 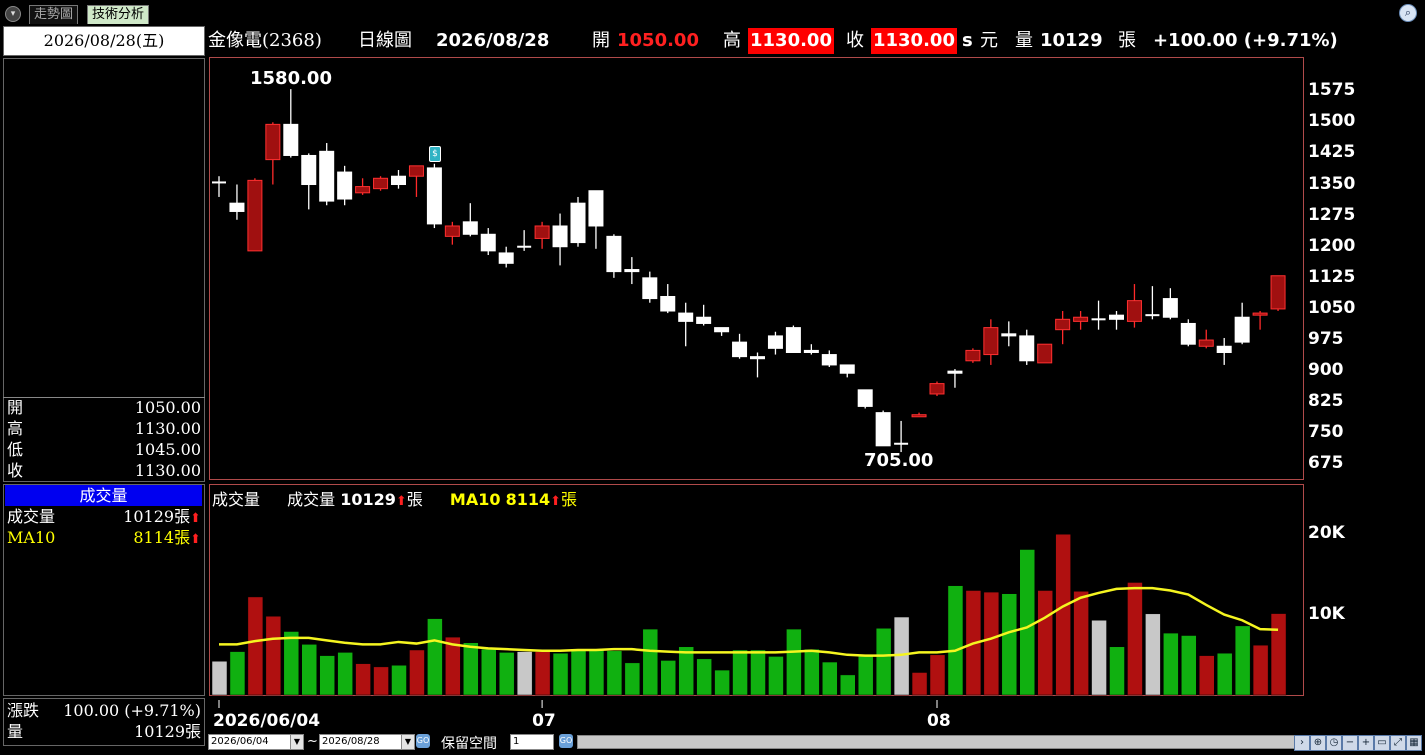 I want to click on go-button: GO, so click(x=423, y=741).